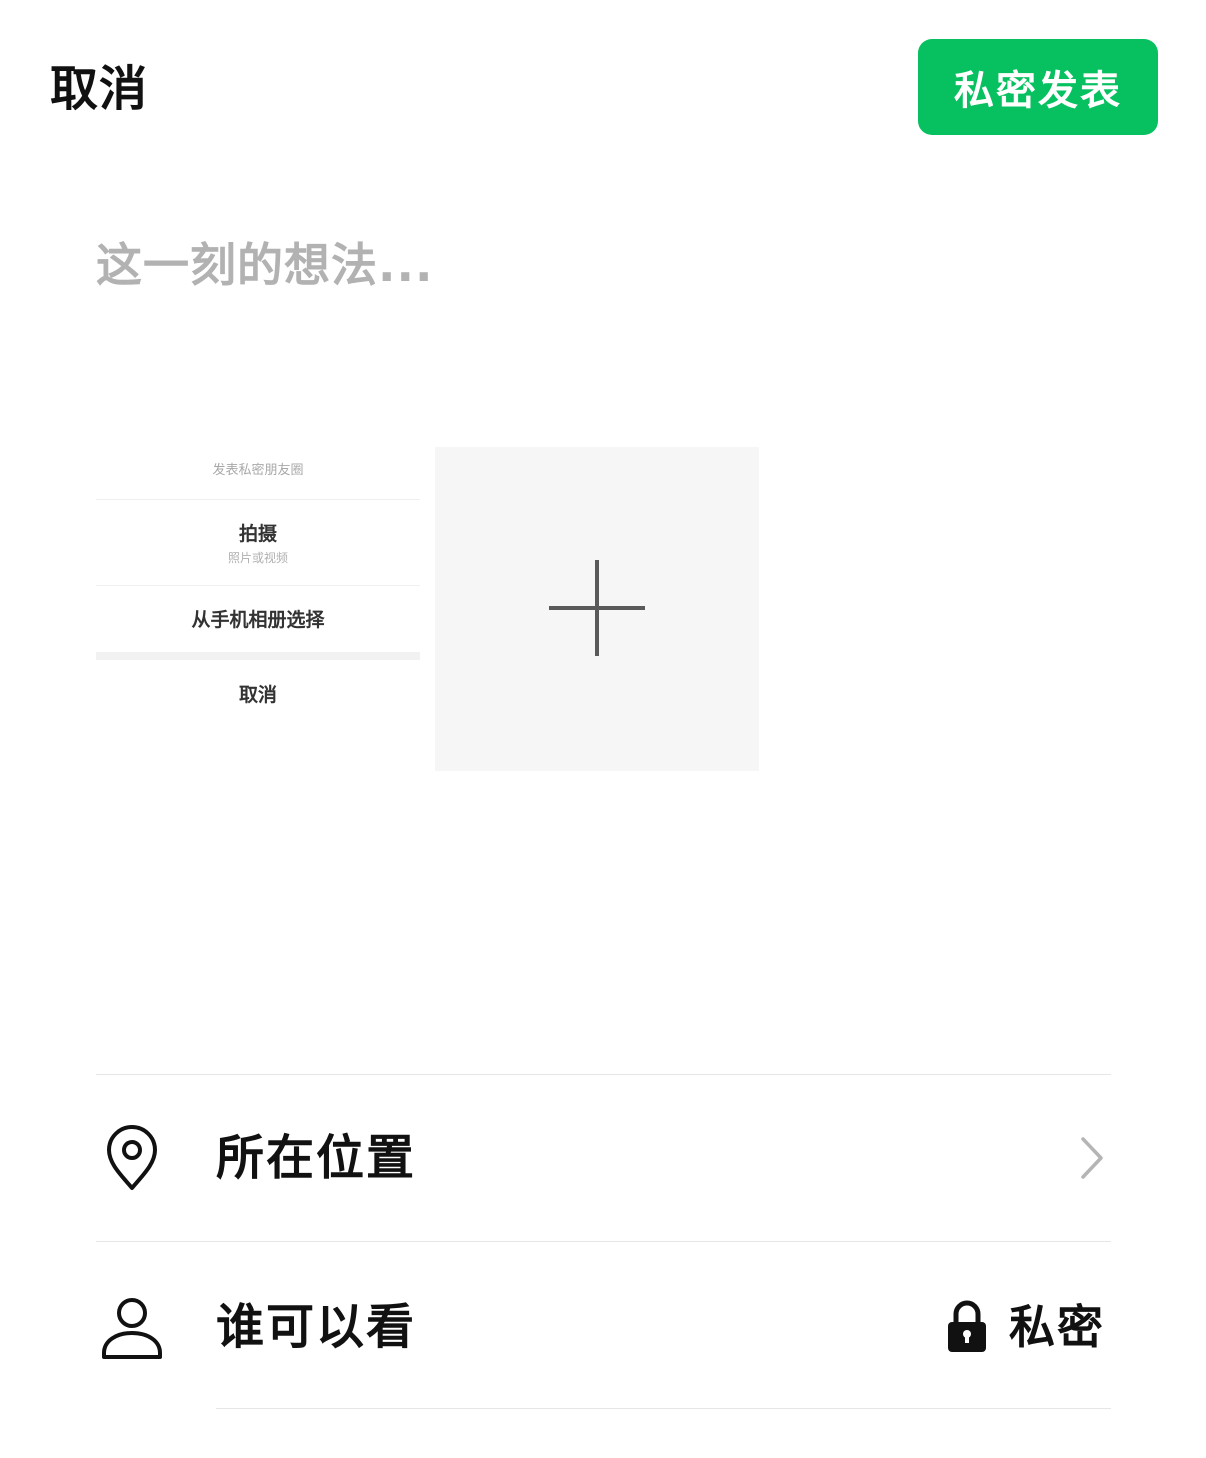  I want to click on thumbnail-gap, so click(258, 656).